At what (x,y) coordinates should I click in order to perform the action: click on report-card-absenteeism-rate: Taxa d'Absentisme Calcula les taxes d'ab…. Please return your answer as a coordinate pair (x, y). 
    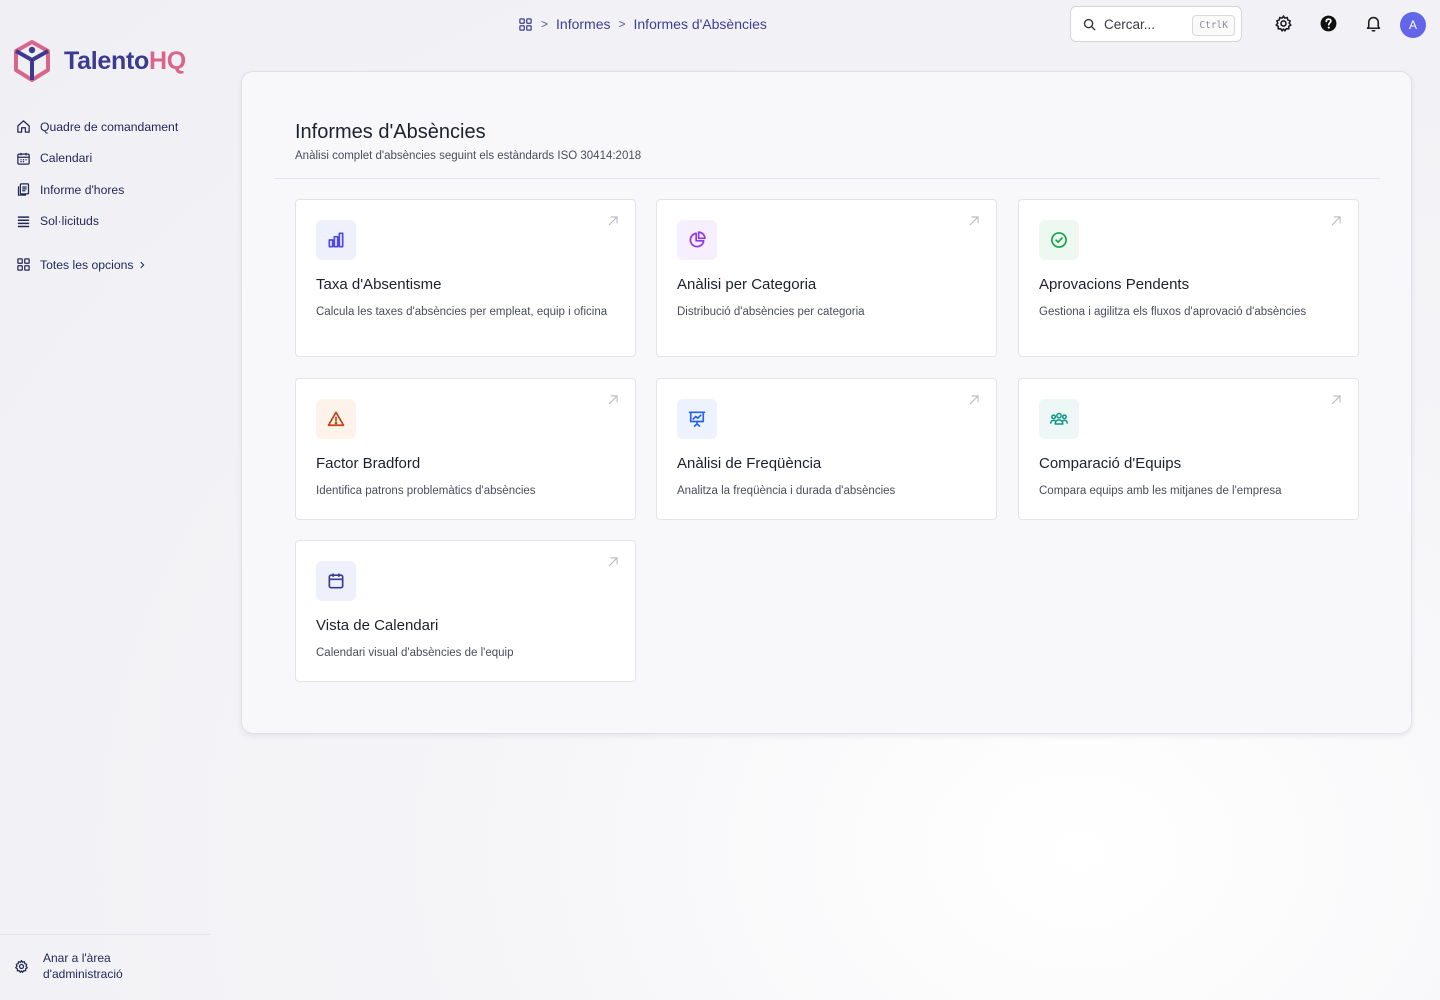
    Looking at the image, I should click on (465, 278).